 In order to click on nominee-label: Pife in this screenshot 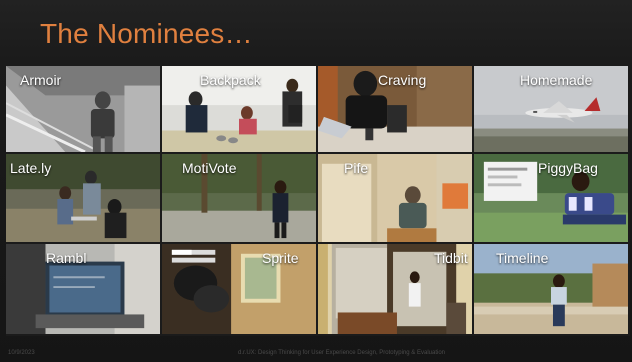, I will do `click(356, 168)`.